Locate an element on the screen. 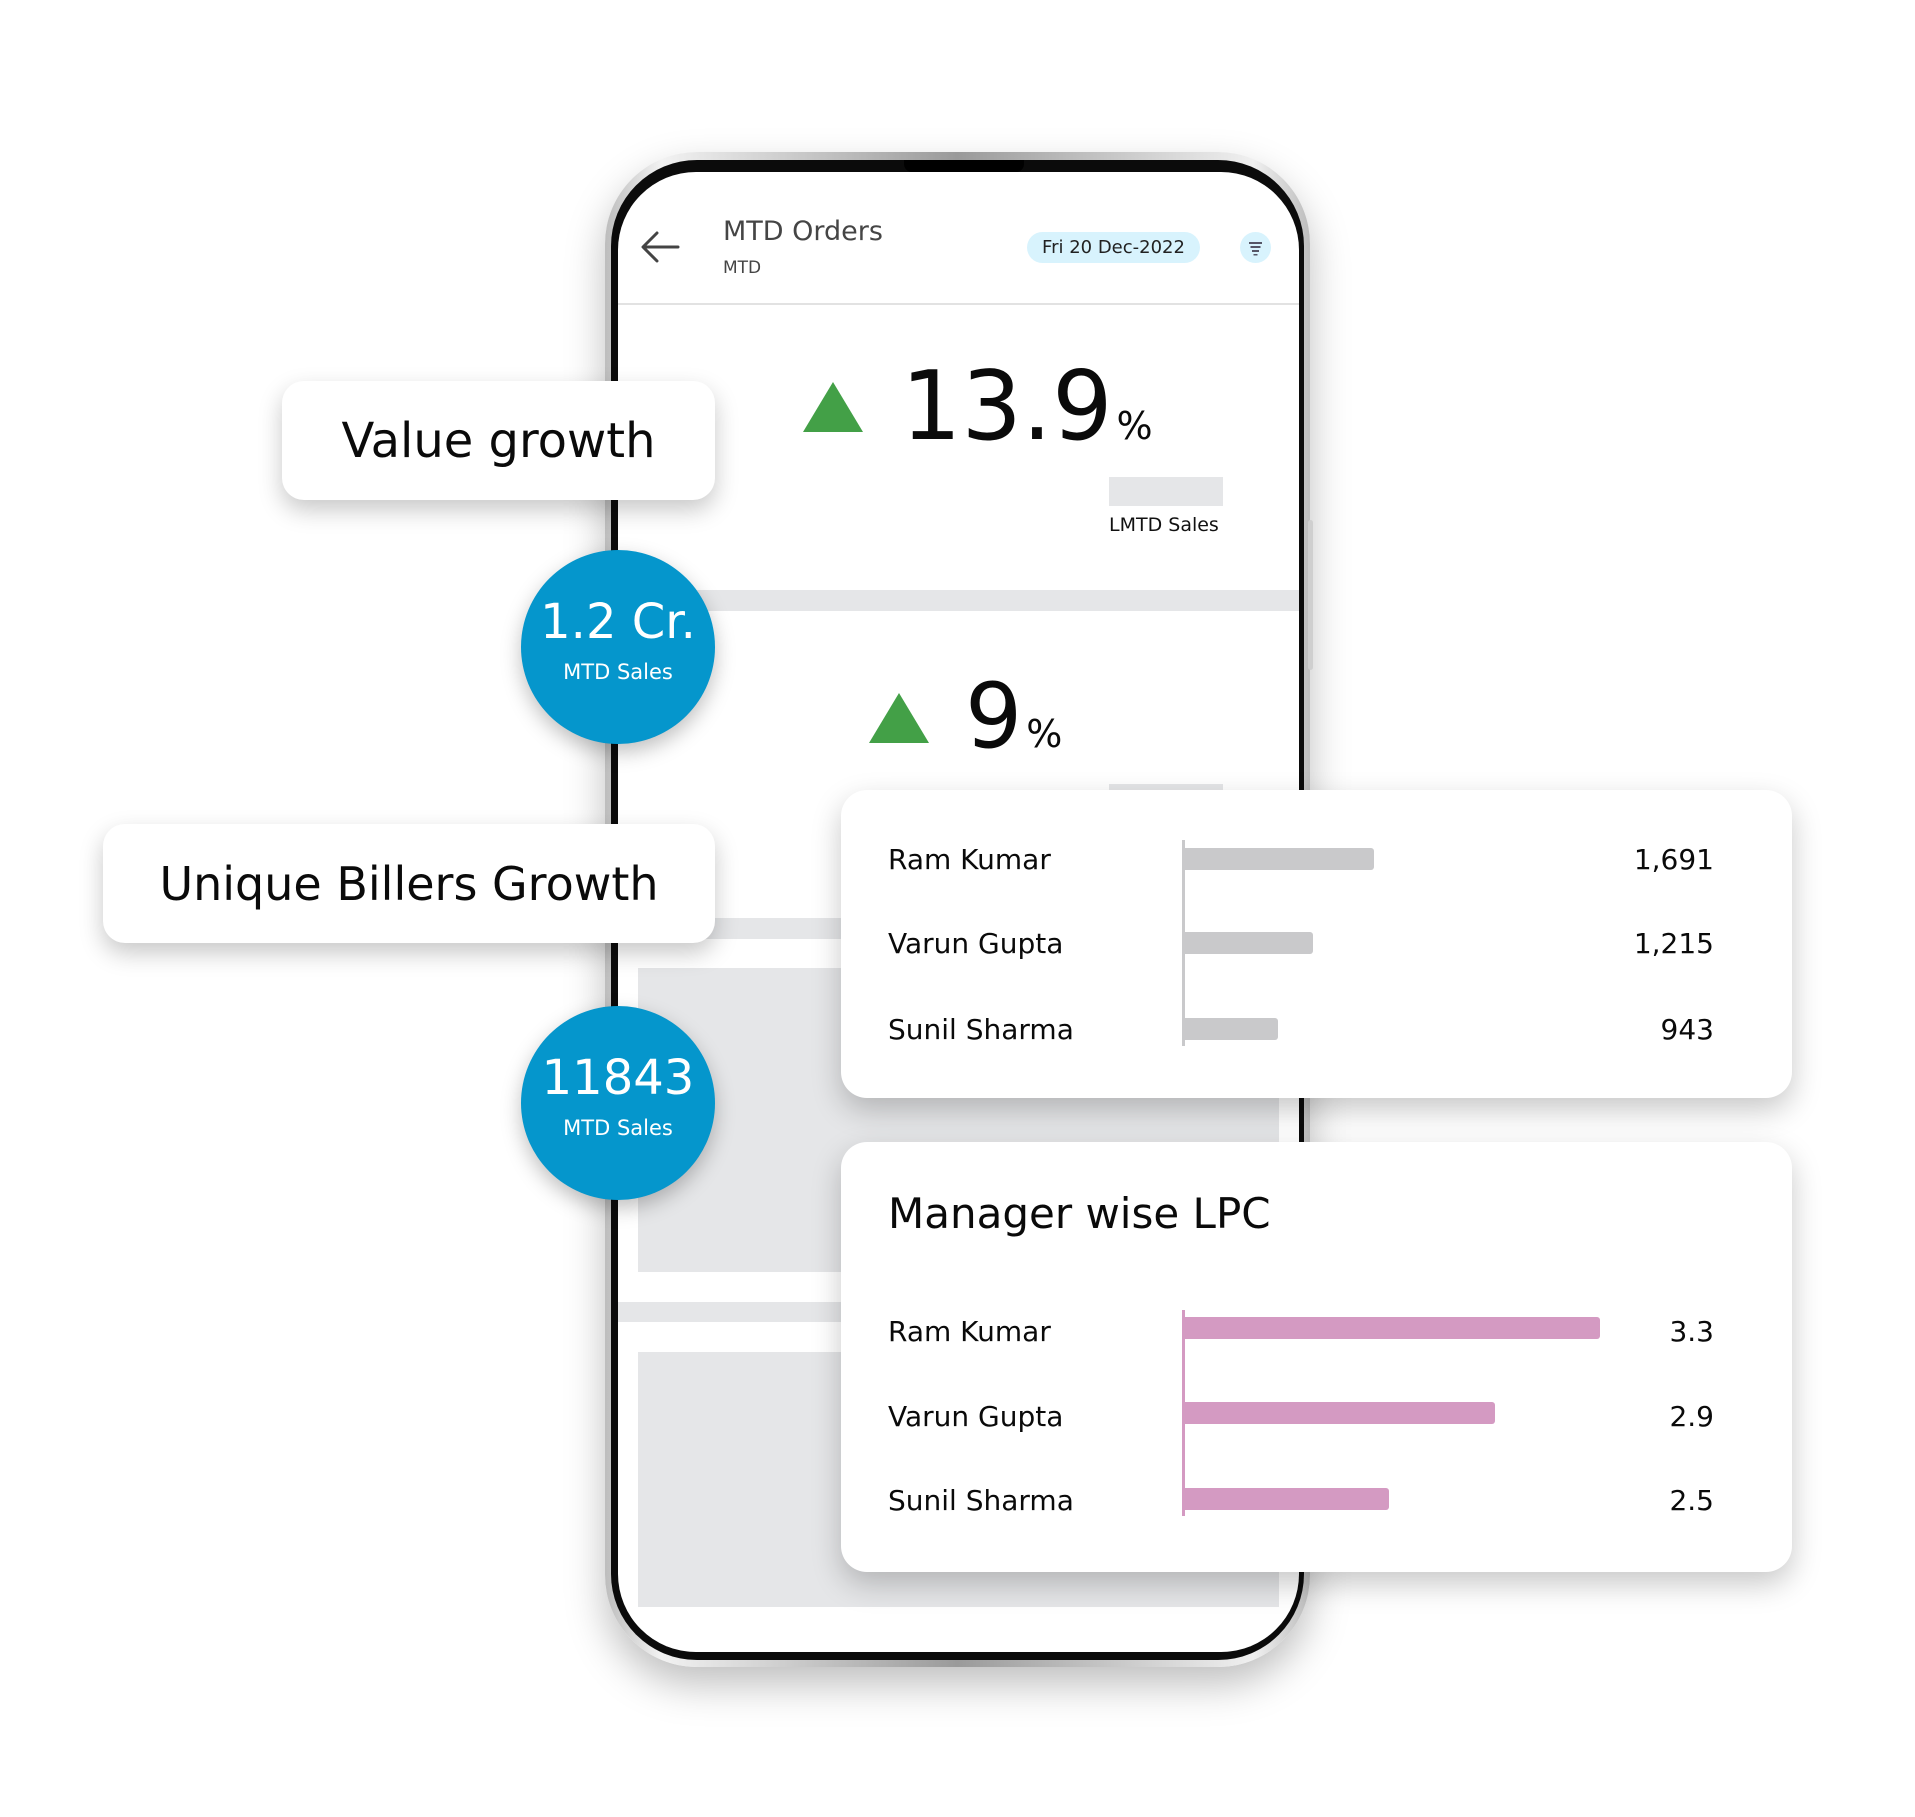 This screenshot has width=1915, height=1817. filter-icon is located at coordinates (1255, 249).